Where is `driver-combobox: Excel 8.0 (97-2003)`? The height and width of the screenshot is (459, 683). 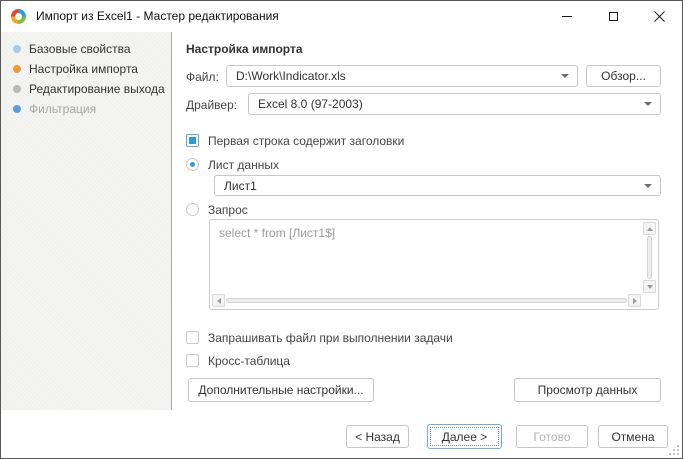
driver-combobox: Excel 8.0 (97-2003) is located at coordinates (454, 104).